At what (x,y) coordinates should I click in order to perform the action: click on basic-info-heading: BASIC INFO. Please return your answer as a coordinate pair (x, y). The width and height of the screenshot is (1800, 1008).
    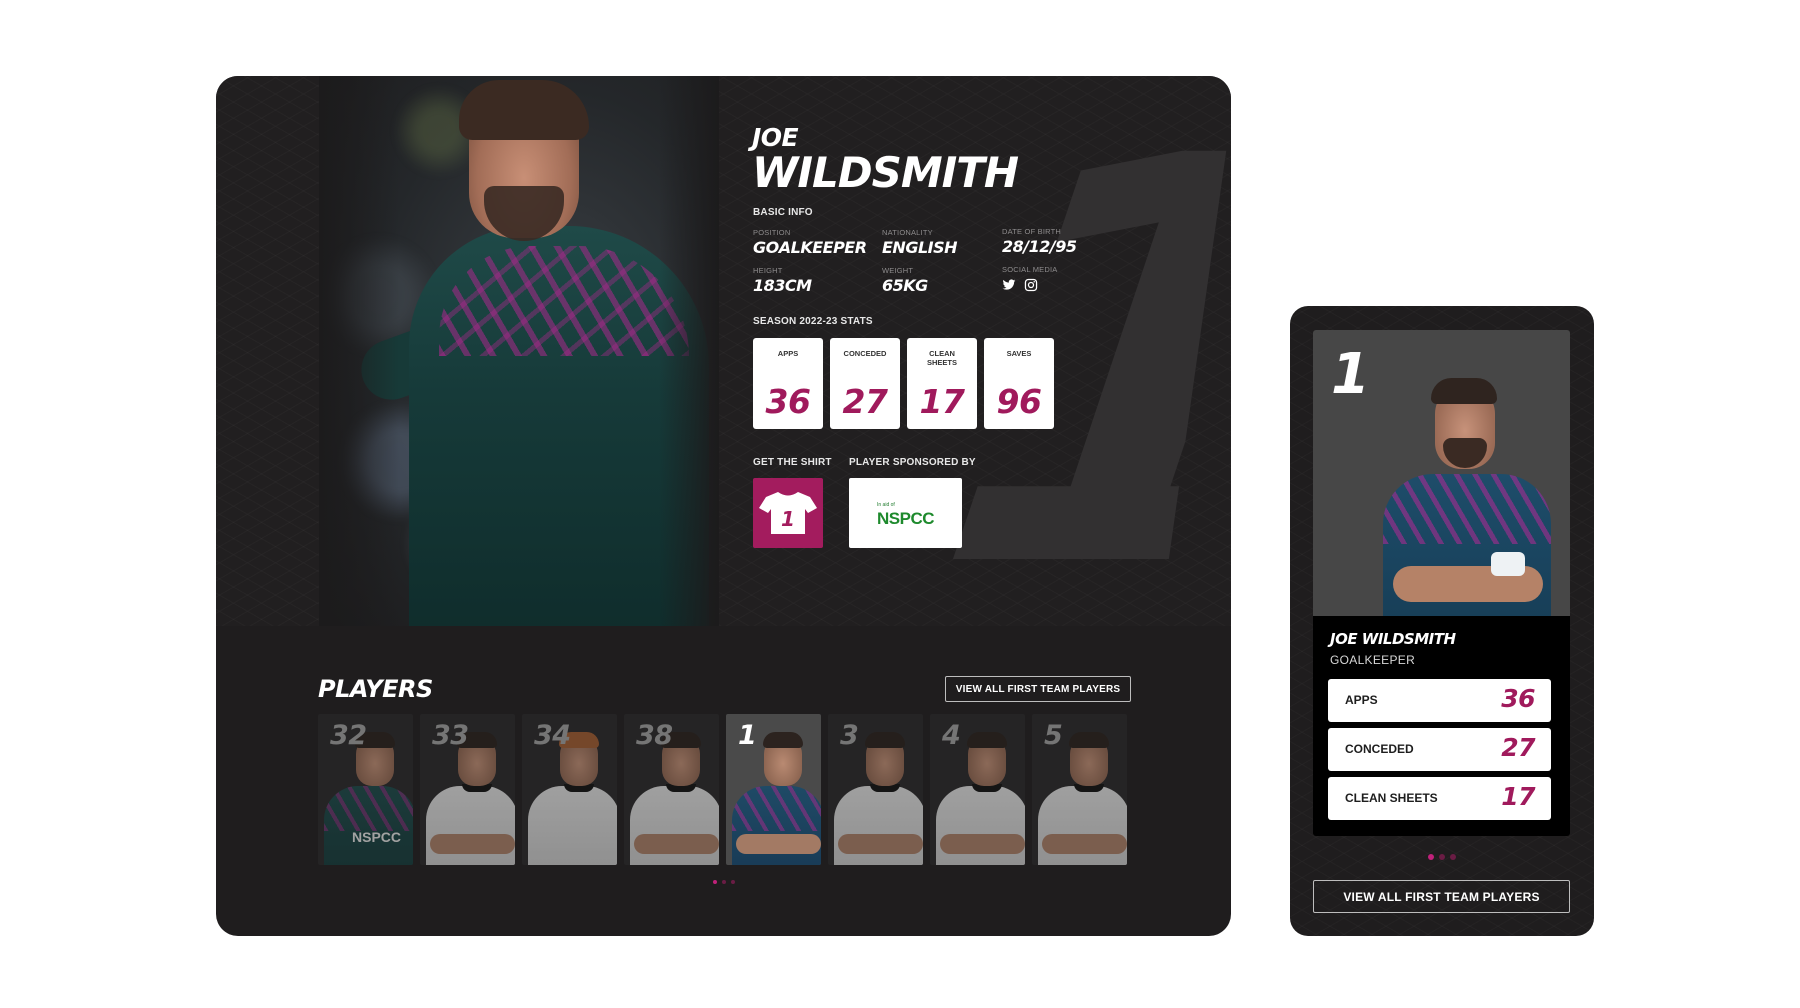
    Looking at the image, I should click on (783, 212).